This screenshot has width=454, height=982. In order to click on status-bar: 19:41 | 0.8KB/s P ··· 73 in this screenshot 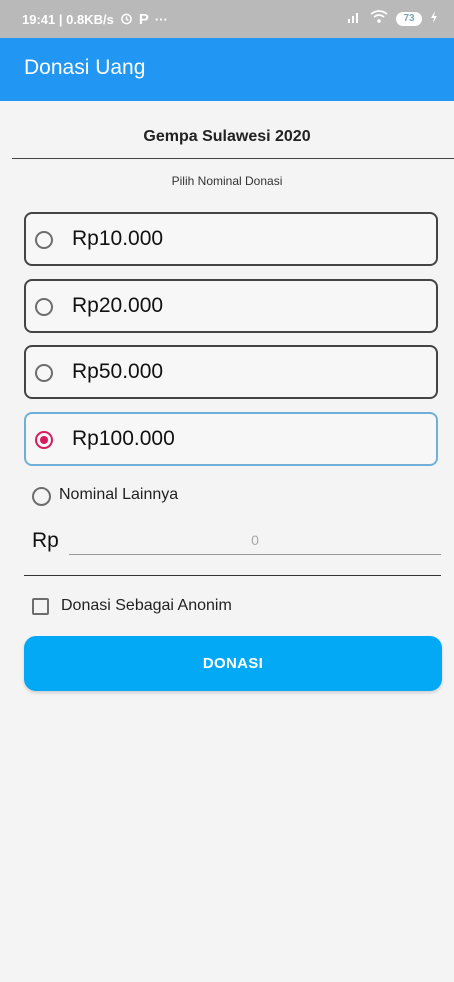, I will do `click(227, 19)`.